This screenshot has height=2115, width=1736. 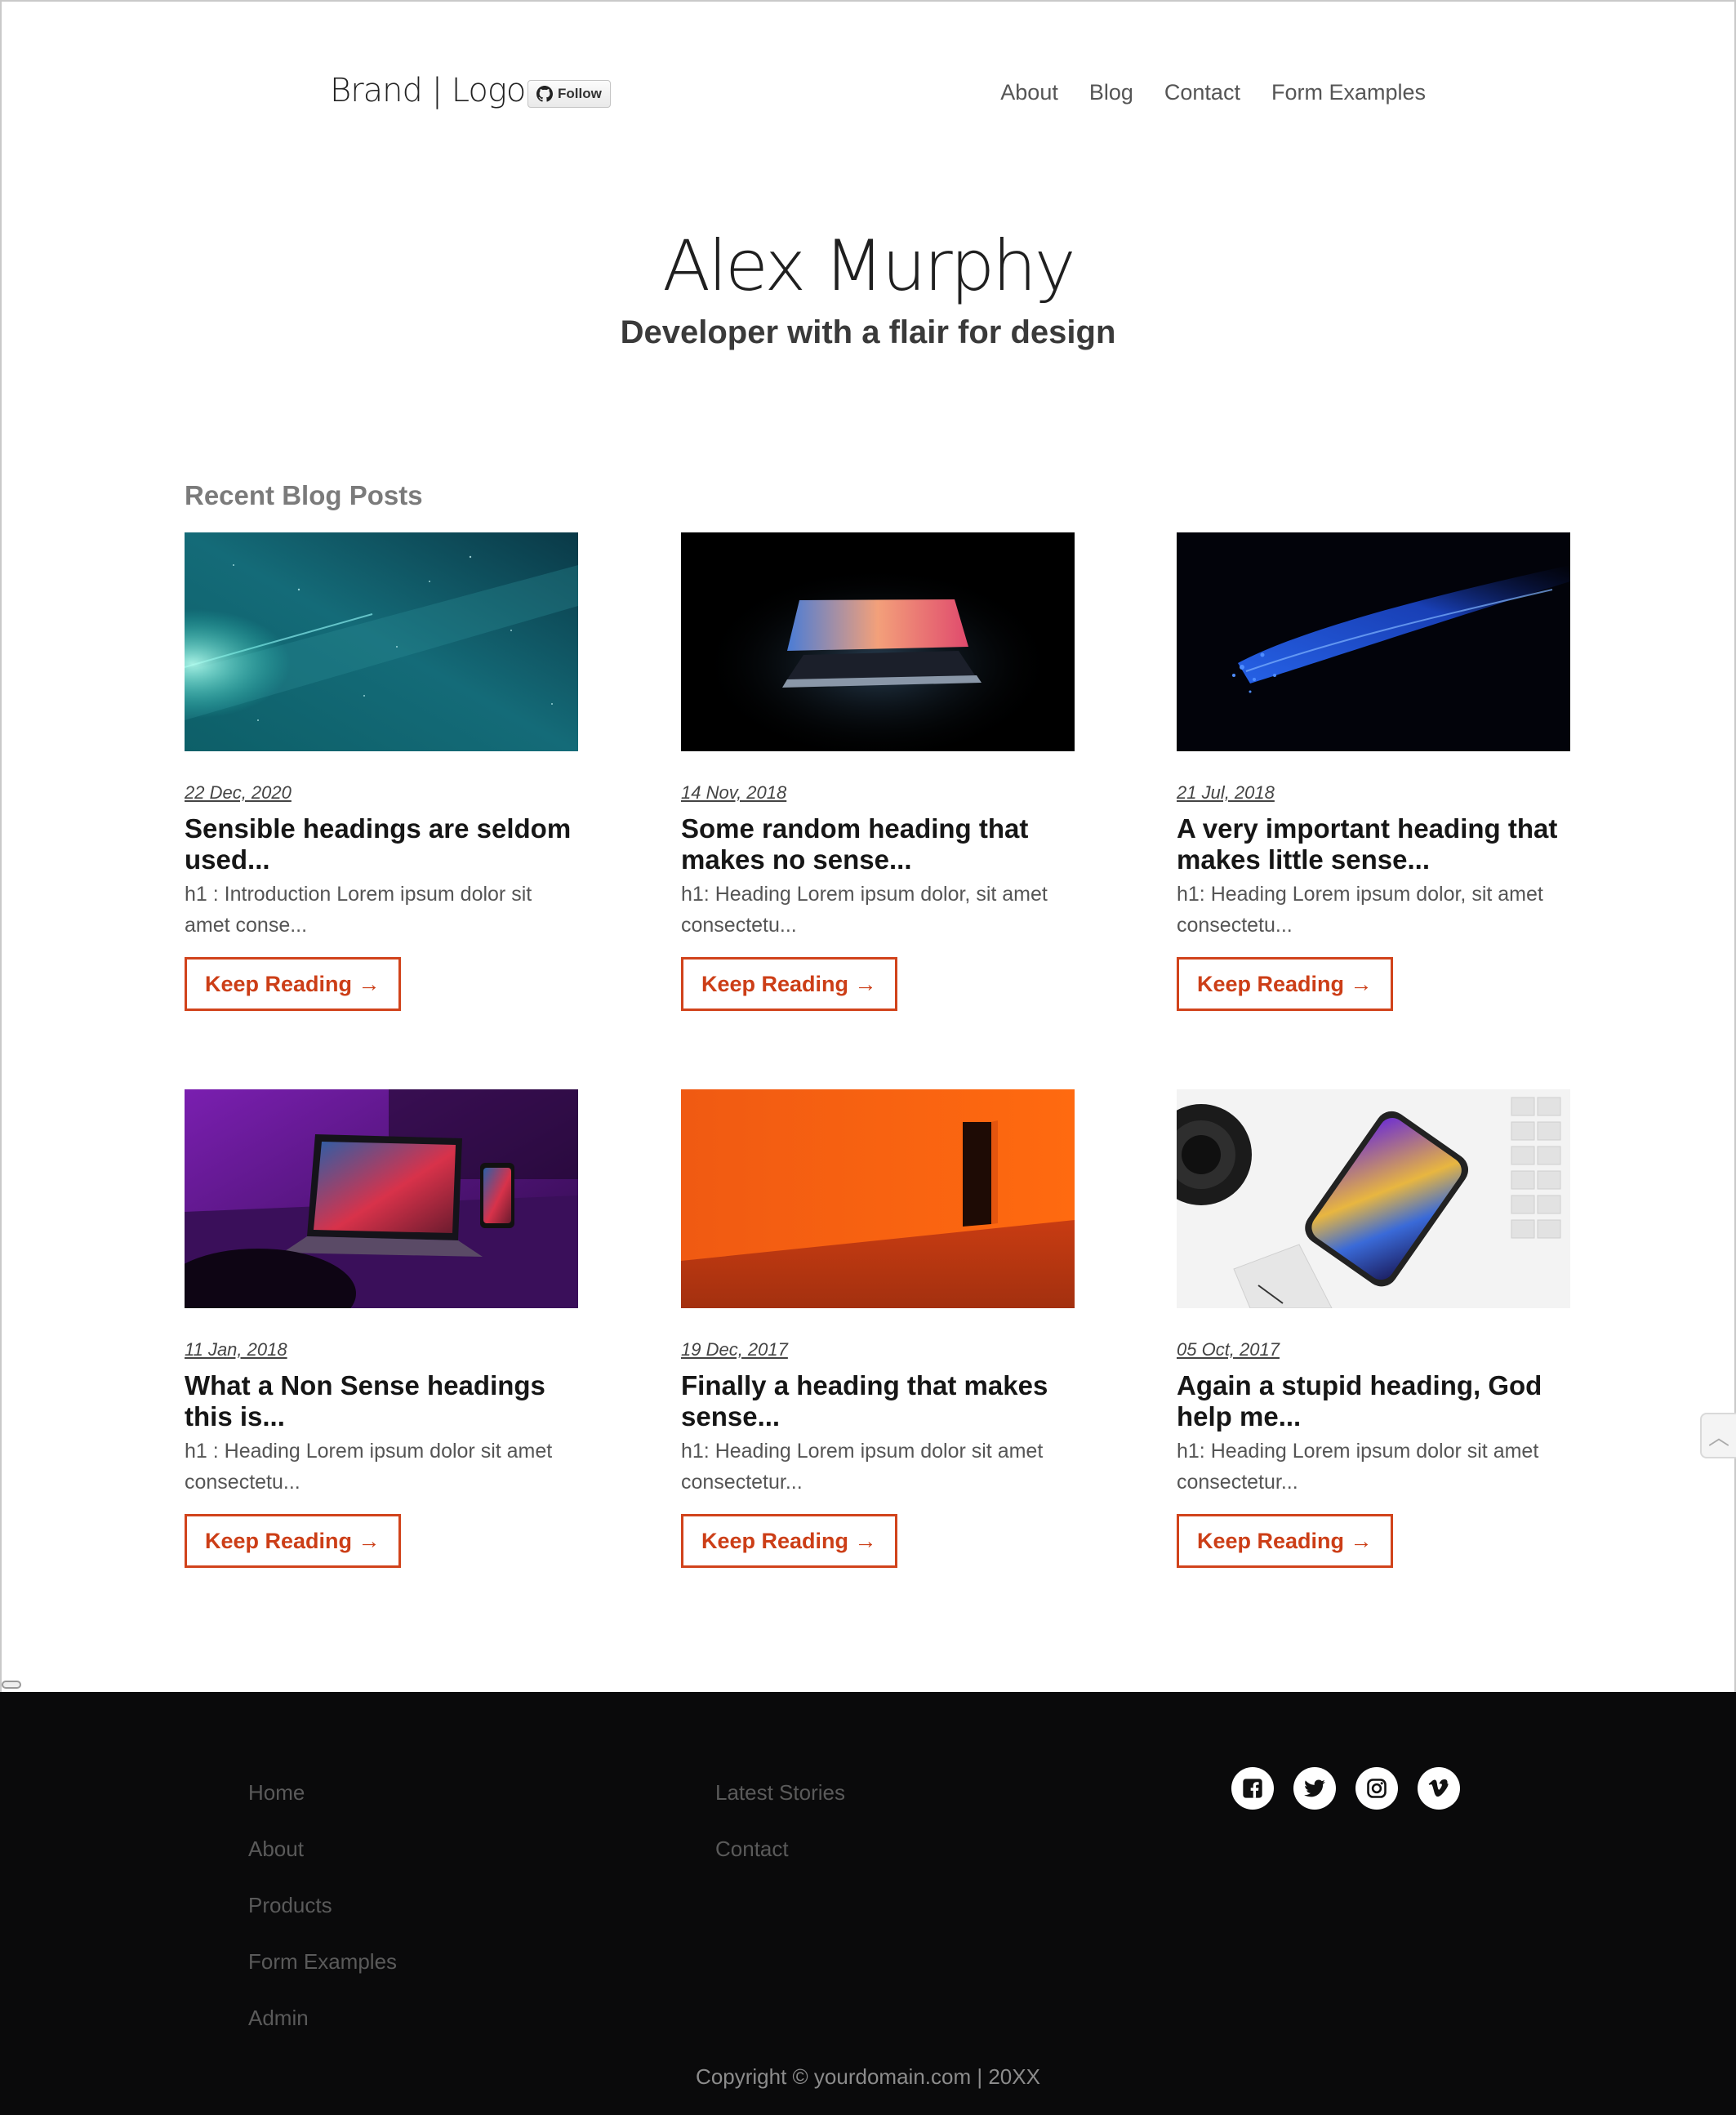 I want to click on nav-about: About, so click(x=1029, y=92).